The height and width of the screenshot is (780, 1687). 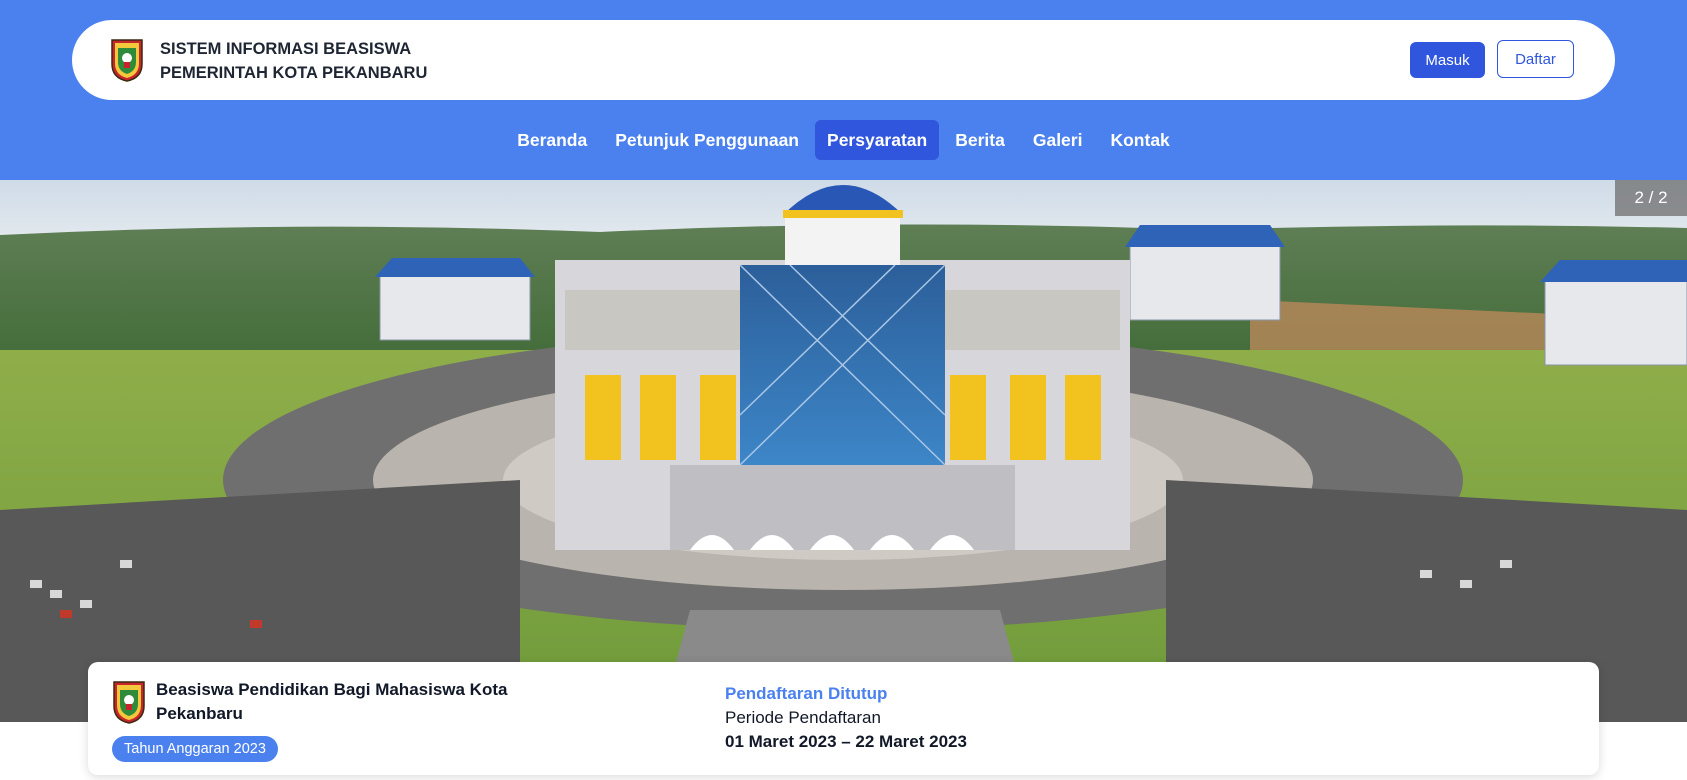 I want to click on nav-item-beranda: Beranda, so click(x=552, y=140).